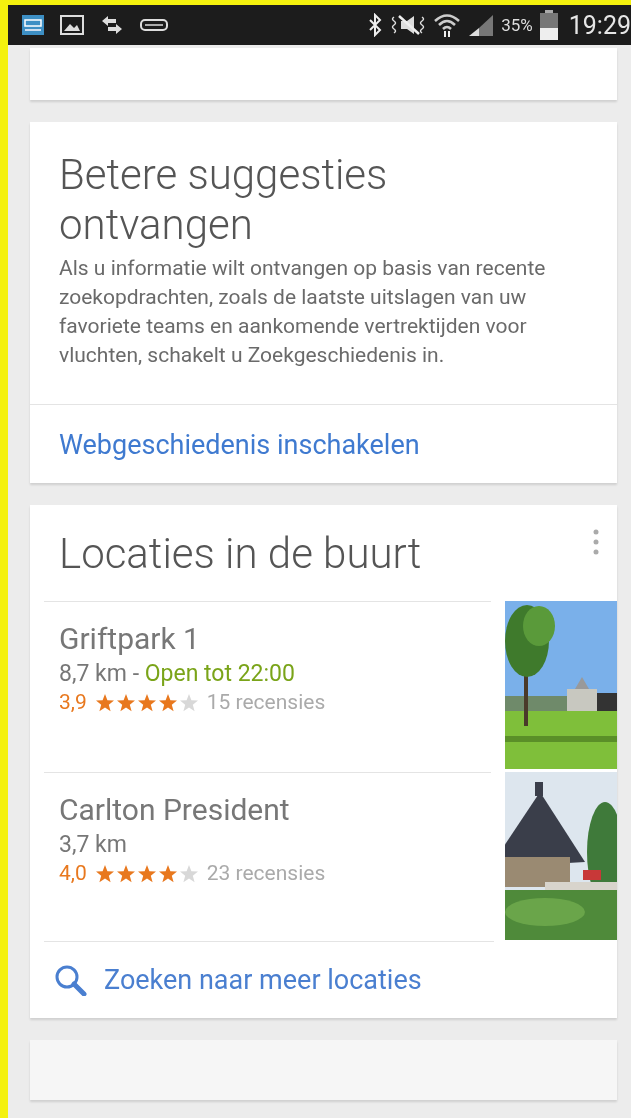 The height and width of the screenshot is (1118, 631). What do you see at coordinates (175, 810) in the screenshot?
I see `place-name: Carlton President` at bounding box center [175, 810].